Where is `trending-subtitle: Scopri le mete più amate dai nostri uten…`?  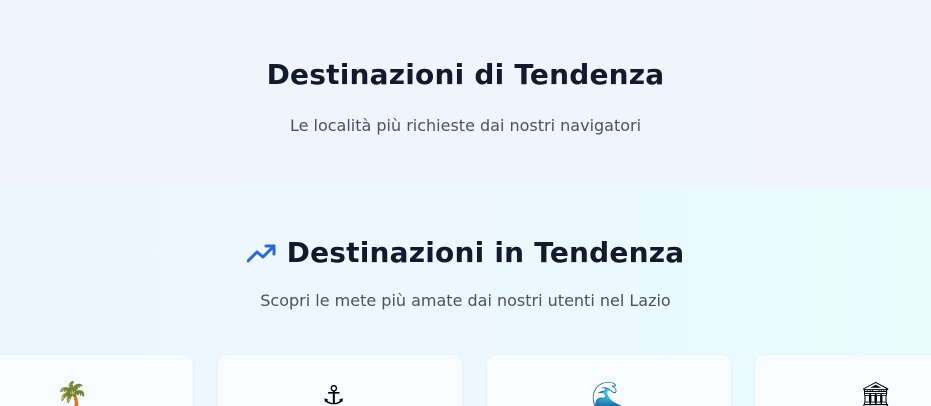
trending-subtitle: Scopri le mete più amate dai nostri uten… is located at coordinates (465, 300).